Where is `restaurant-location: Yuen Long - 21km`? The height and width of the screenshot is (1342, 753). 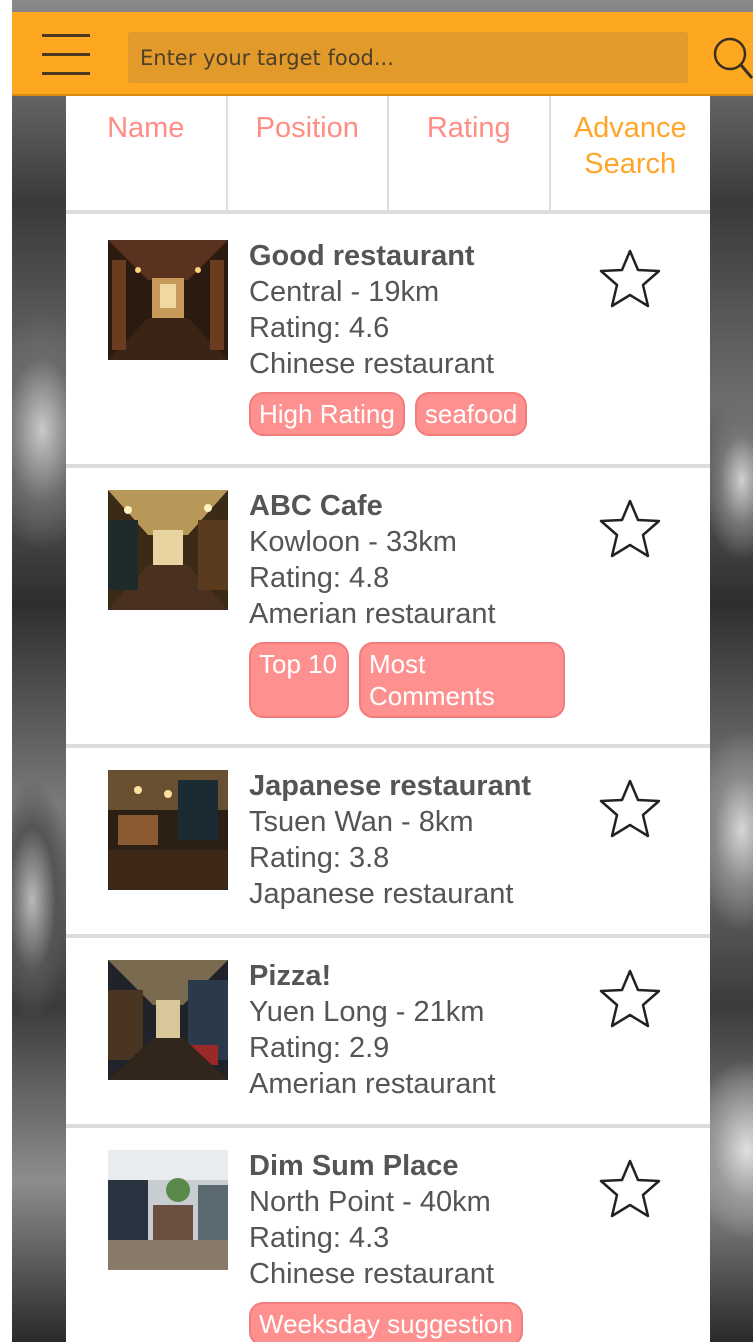
restaurant-location: Yuen Long - 21km is located at coordinates (367, 1012).